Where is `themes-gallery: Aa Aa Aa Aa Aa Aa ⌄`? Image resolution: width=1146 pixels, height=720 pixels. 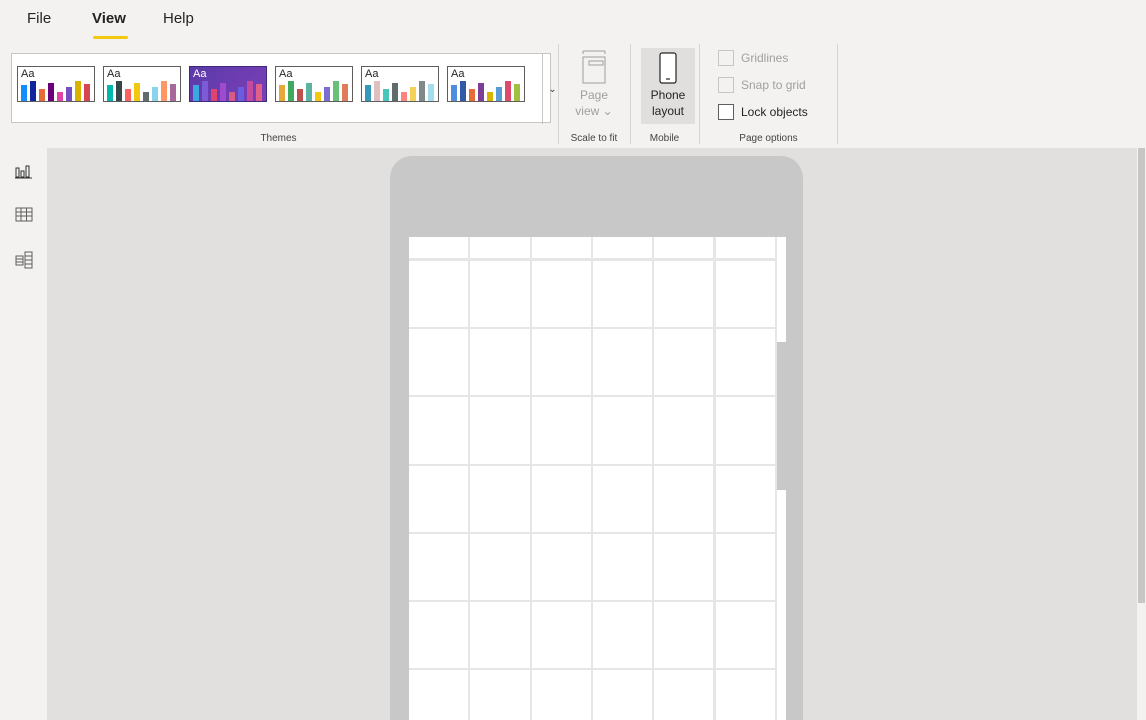 themes-gallery: Aa Aa Aa Aa Aa Aa ⌄ is located at coordinates (284, 88).